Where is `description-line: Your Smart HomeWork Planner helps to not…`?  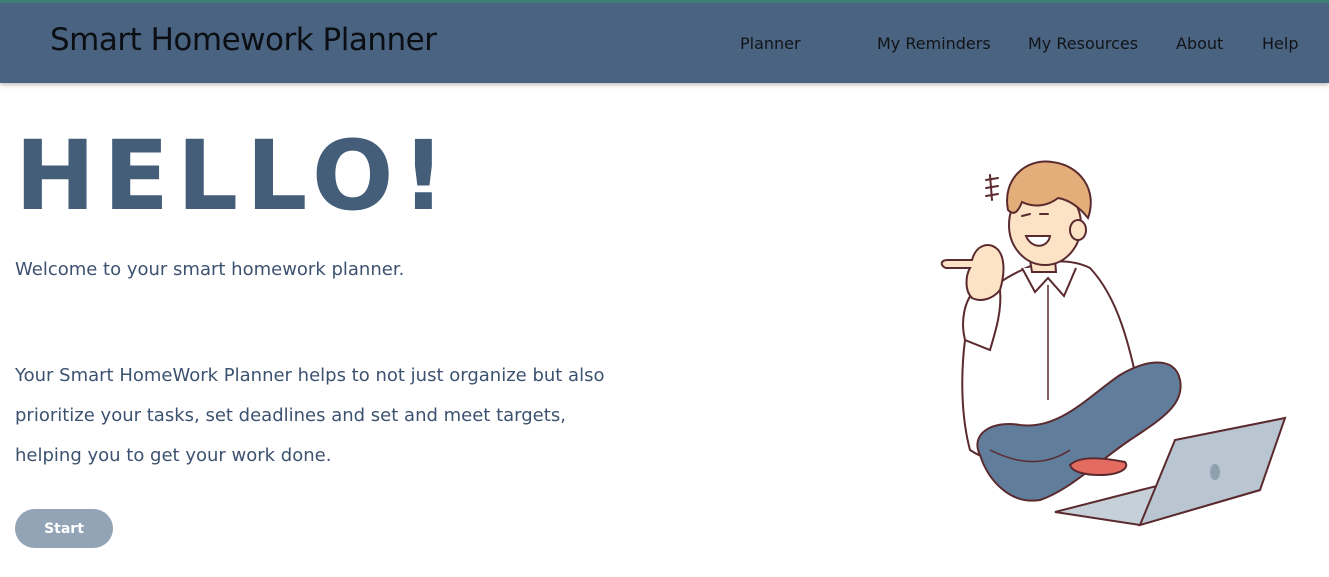 description-line: Your Smart HomeWork Planner helps to not… is located at coordinates (310, 375).